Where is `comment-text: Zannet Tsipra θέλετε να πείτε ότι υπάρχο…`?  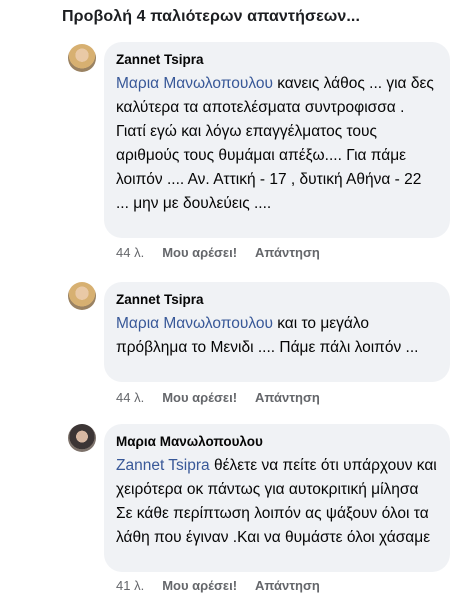 comment-text: Zannet Tsipra θέλετε να πείτε ότι υπάρχο… is located at coordinates (277, 502).